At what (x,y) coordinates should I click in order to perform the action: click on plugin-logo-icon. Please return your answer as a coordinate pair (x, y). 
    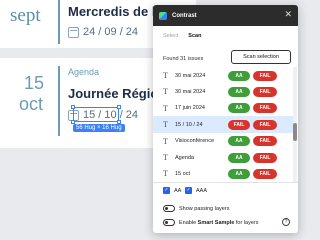
    Looking at the image, I should click on (163, 15).